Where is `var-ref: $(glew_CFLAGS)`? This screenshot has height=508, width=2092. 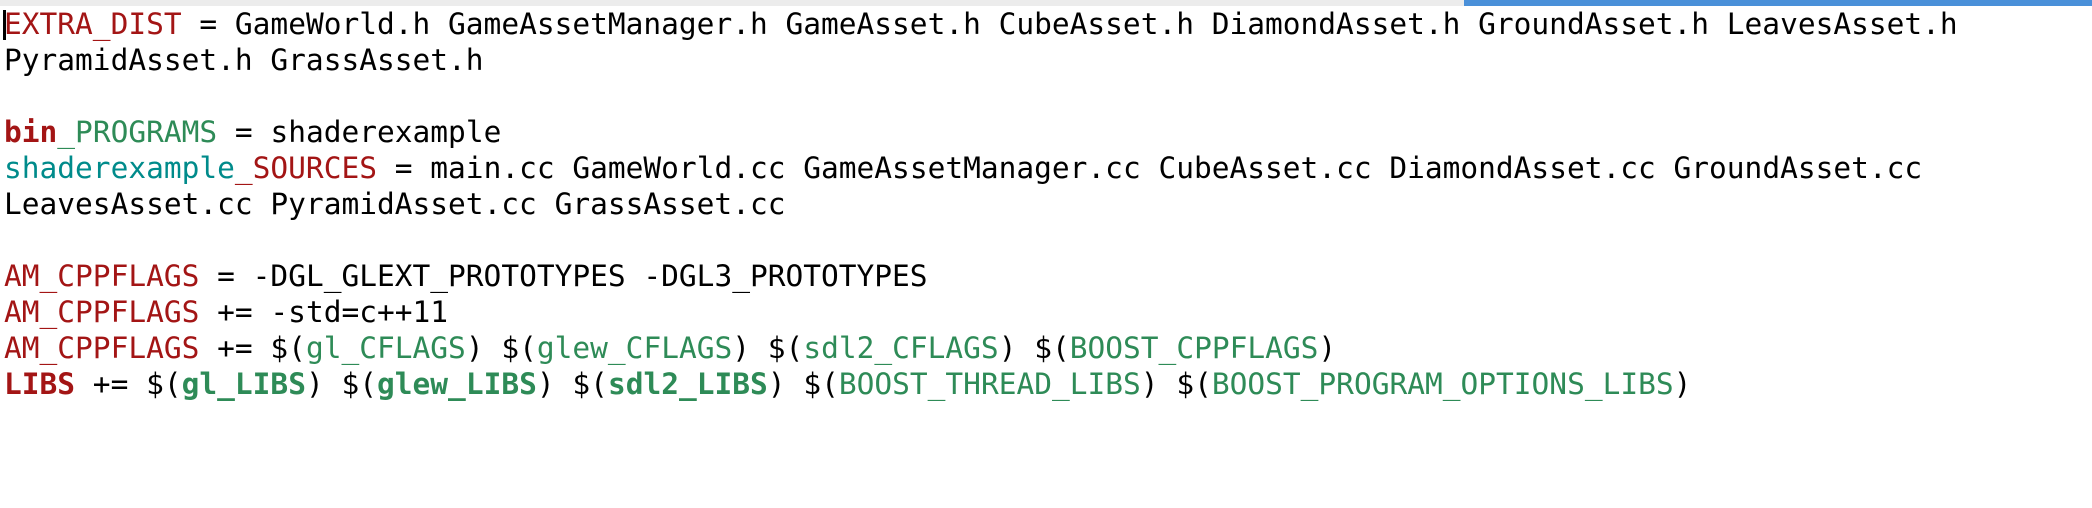
var-ref: $(glew_CFLAGS) is located at coordinates (625, 348).